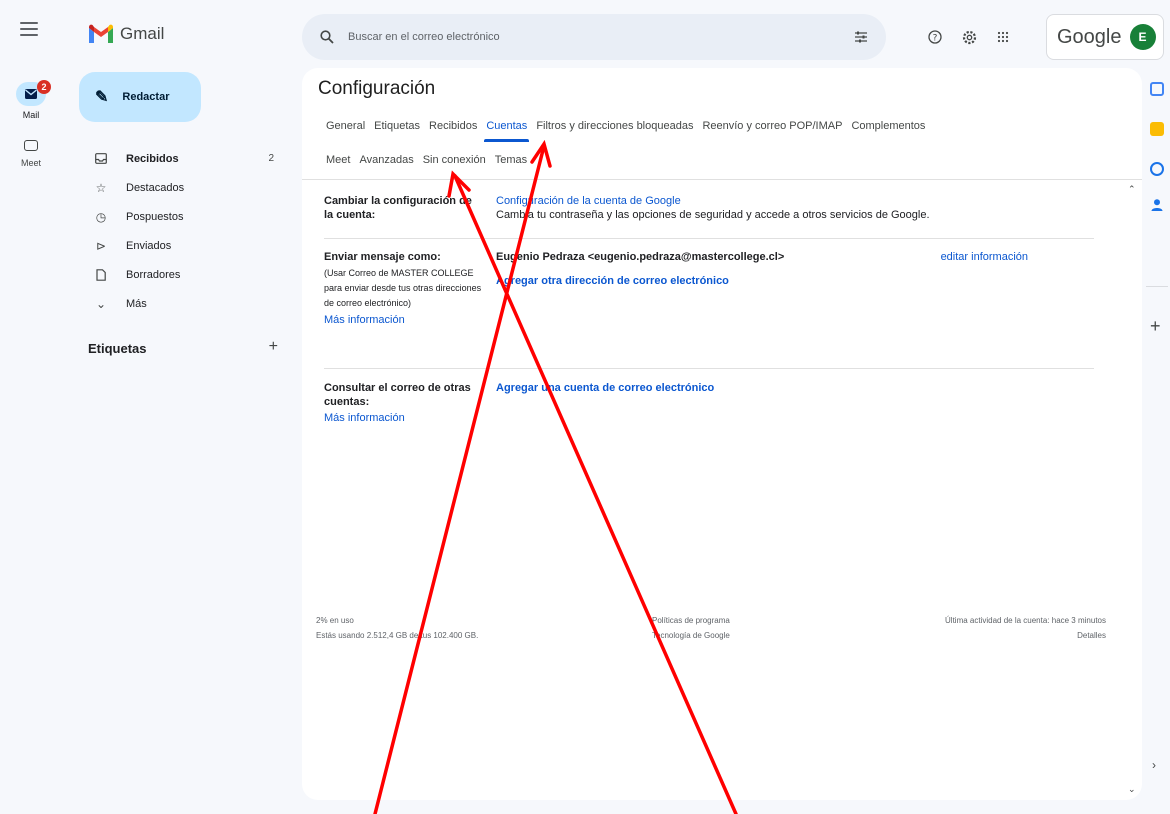  What do you see at coordinates (1132, 189) in the screenshot?
I see `scroll-up-icon: ⌃` at bounding box center [1132, 189].